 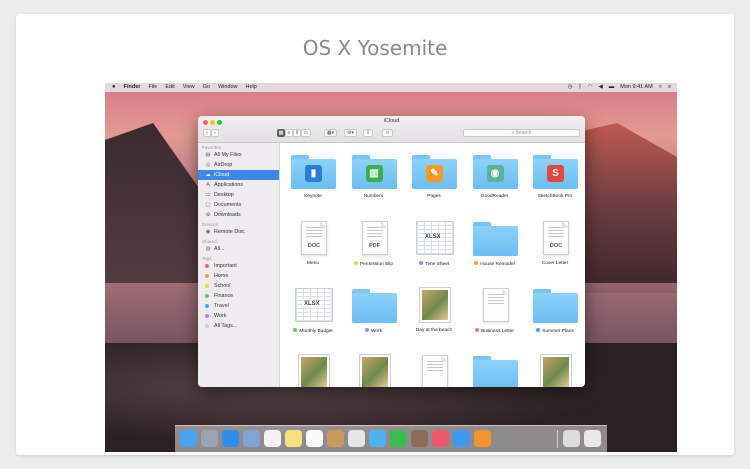 I want to click on sidebar-item-label: Applications, so click(x=229, y=185).